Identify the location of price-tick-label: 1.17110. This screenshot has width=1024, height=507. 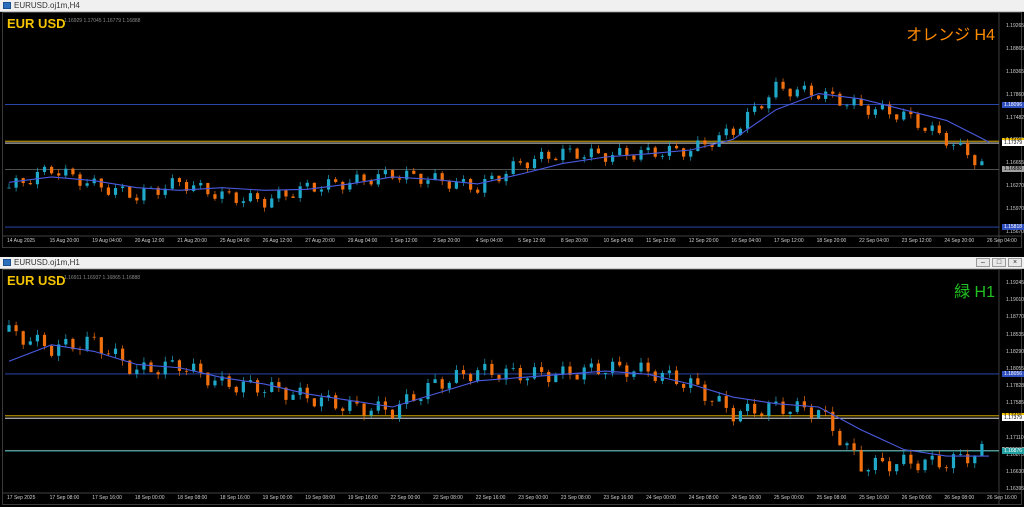
(1015, 437).